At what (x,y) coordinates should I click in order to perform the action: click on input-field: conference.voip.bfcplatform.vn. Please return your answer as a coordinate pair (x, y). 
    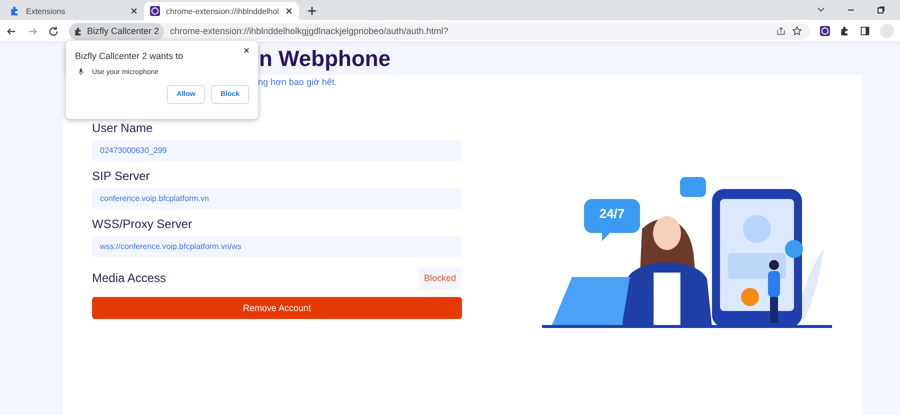
    Looking at the image, I should click on (277, 198).